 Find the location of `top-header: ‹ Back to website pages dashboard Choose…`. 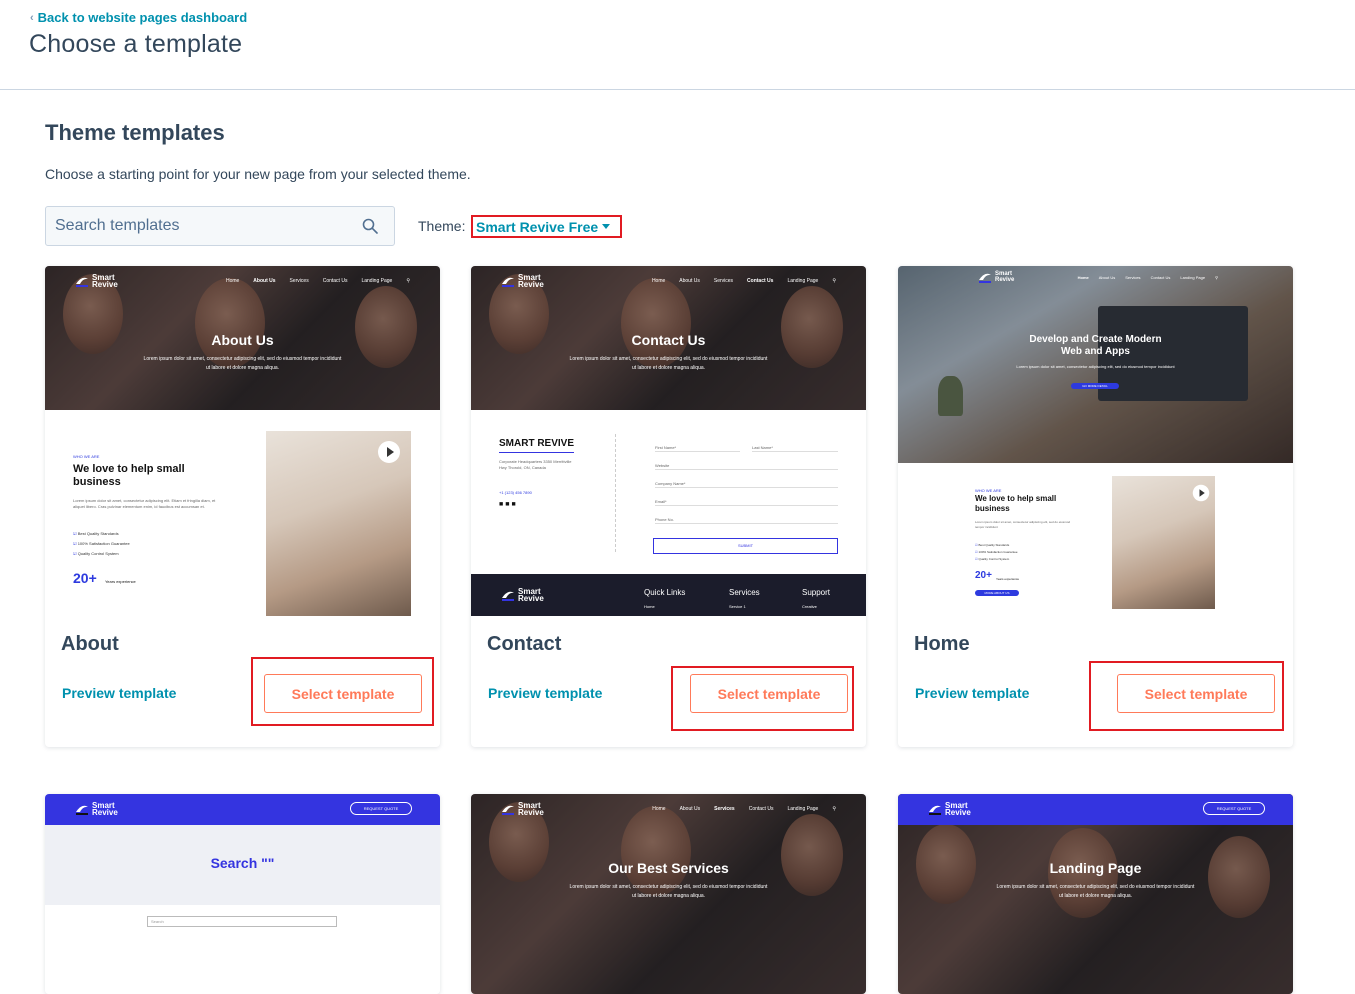

top-header: ‹ Back to website pages dashboard Choose… is located at coordinates (677, 45).